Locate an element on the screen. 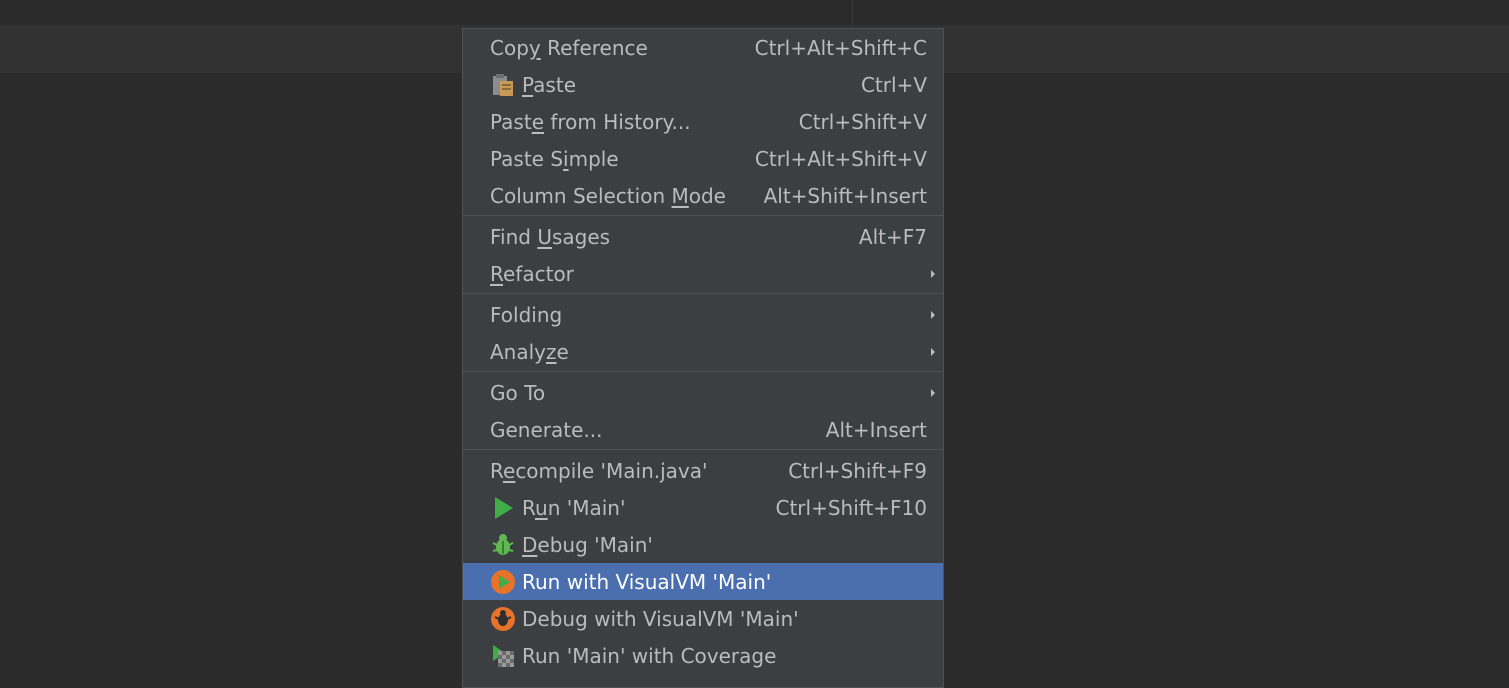 The height and width of the screenshot is (688, 1509). menu-item-analyze: Analyze is located at coordinates (703, 351).